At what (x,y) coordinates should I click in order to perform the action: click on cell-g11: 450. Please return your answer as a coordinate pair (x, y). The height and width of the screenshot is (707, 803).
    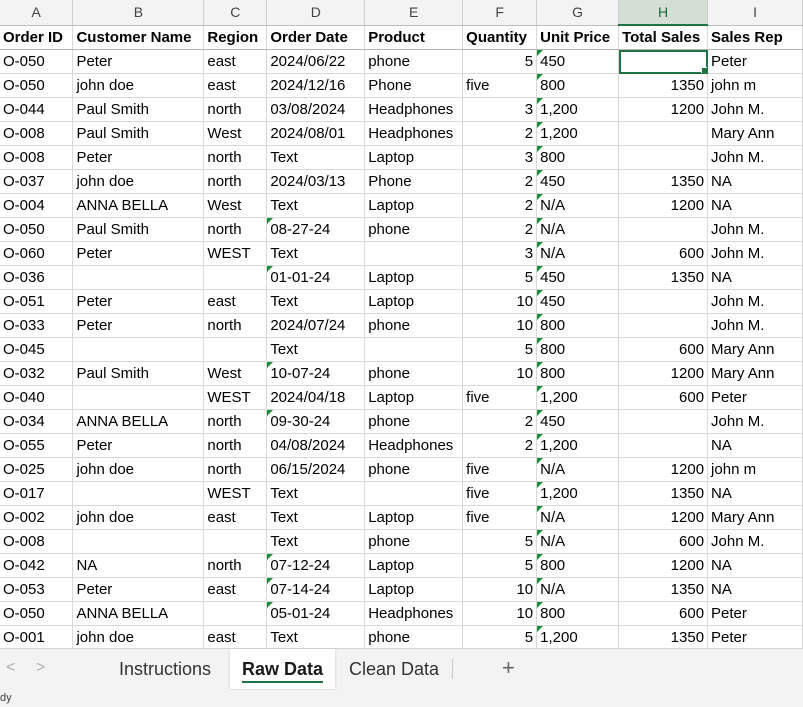
    Looking at the image, I should click on (578, 277).